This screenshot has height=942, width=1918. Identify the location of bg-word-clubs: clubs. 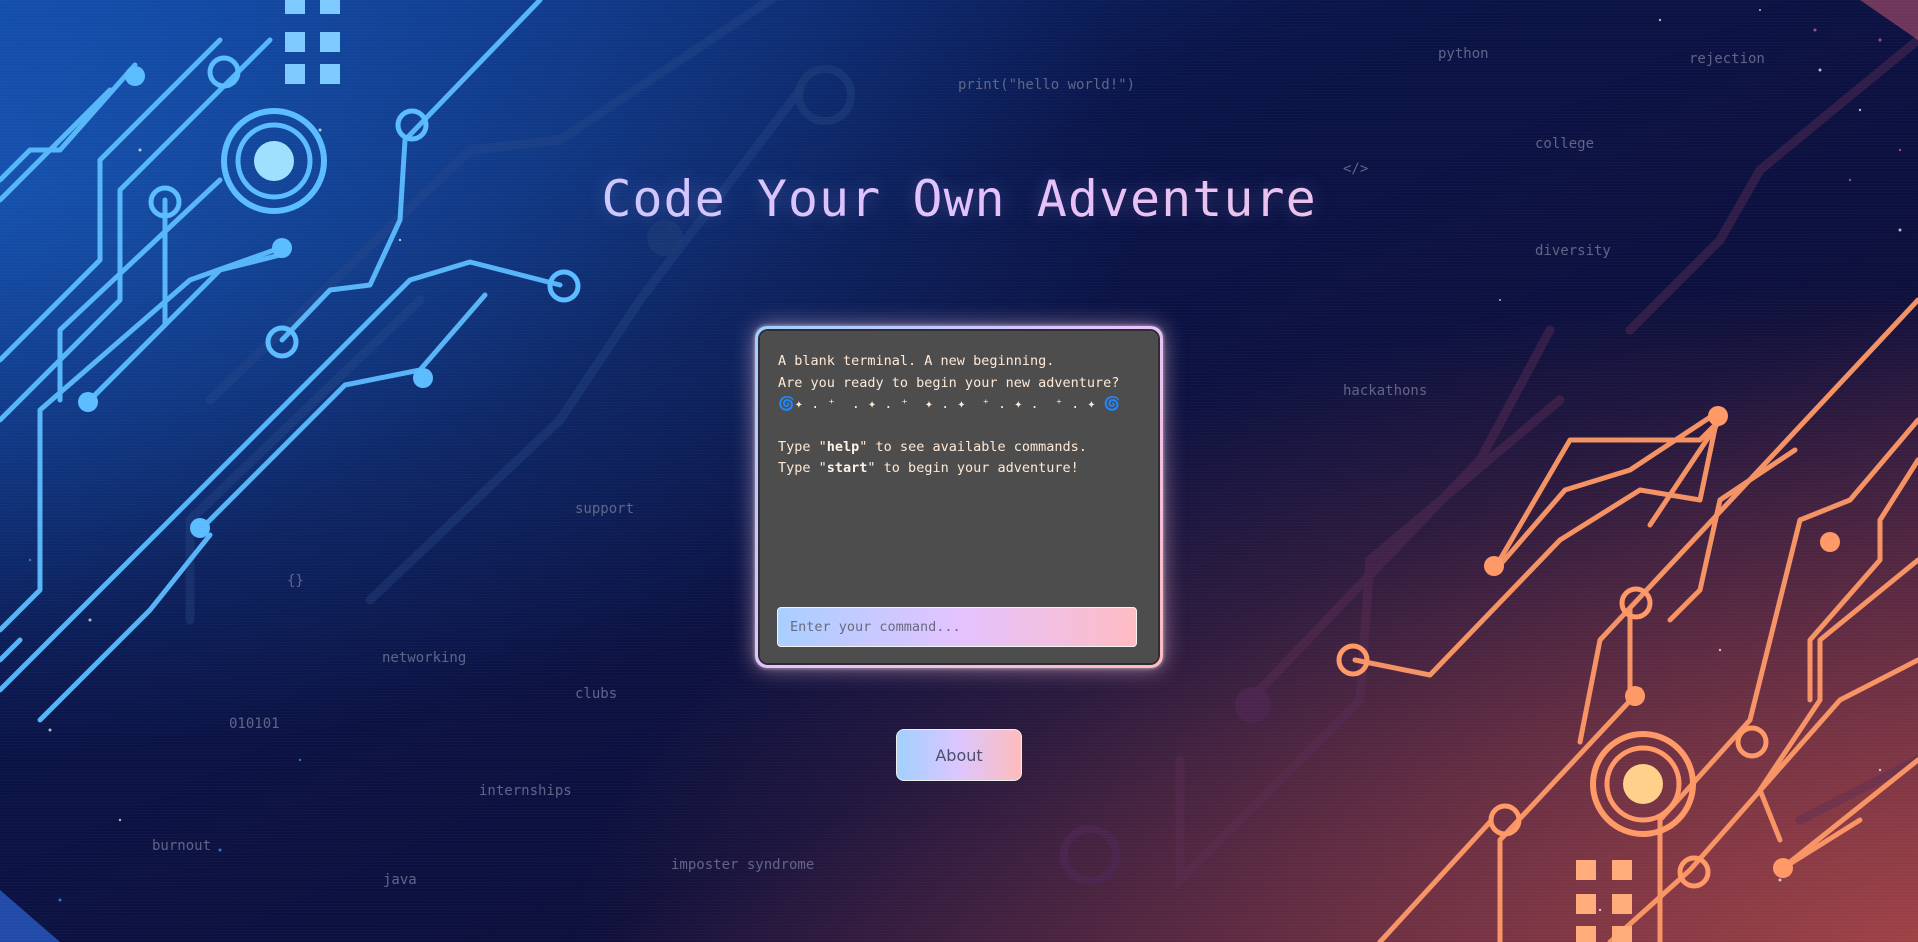
(596, 694).